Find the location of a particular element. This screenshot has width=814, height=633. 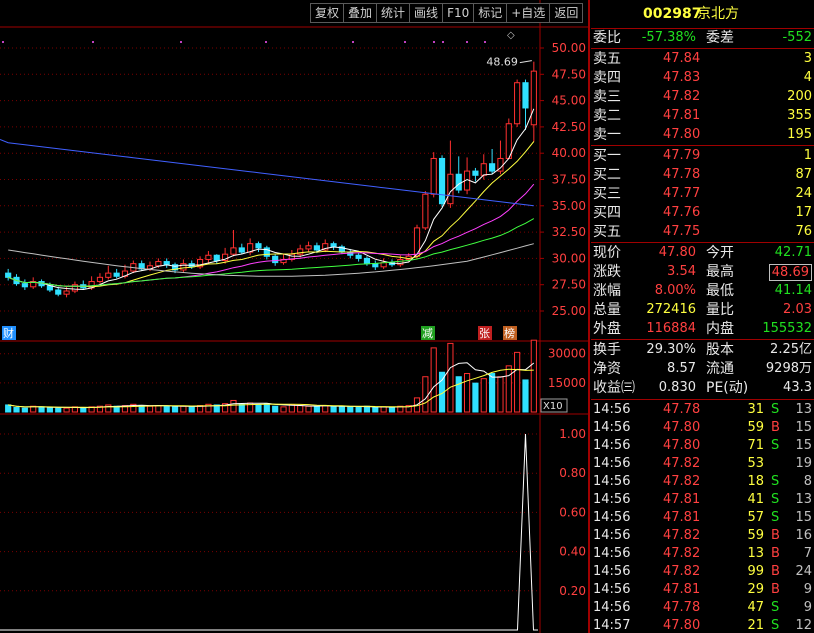

bid-level-label: 买五 is located at coordinates (607, 232).